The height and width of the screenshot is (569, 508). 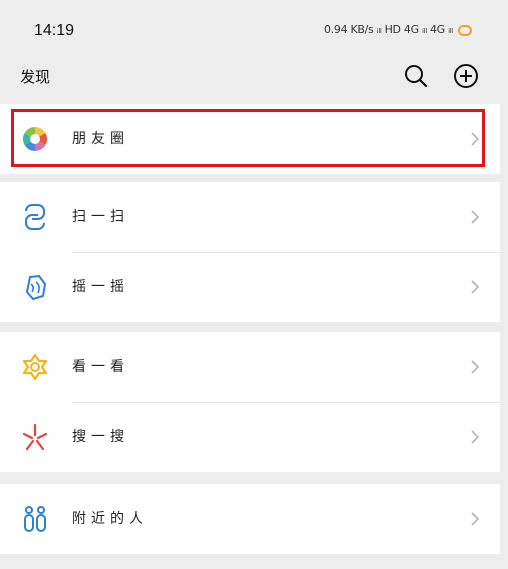 I want to click on battery-icon, so click(x=465, y=30).